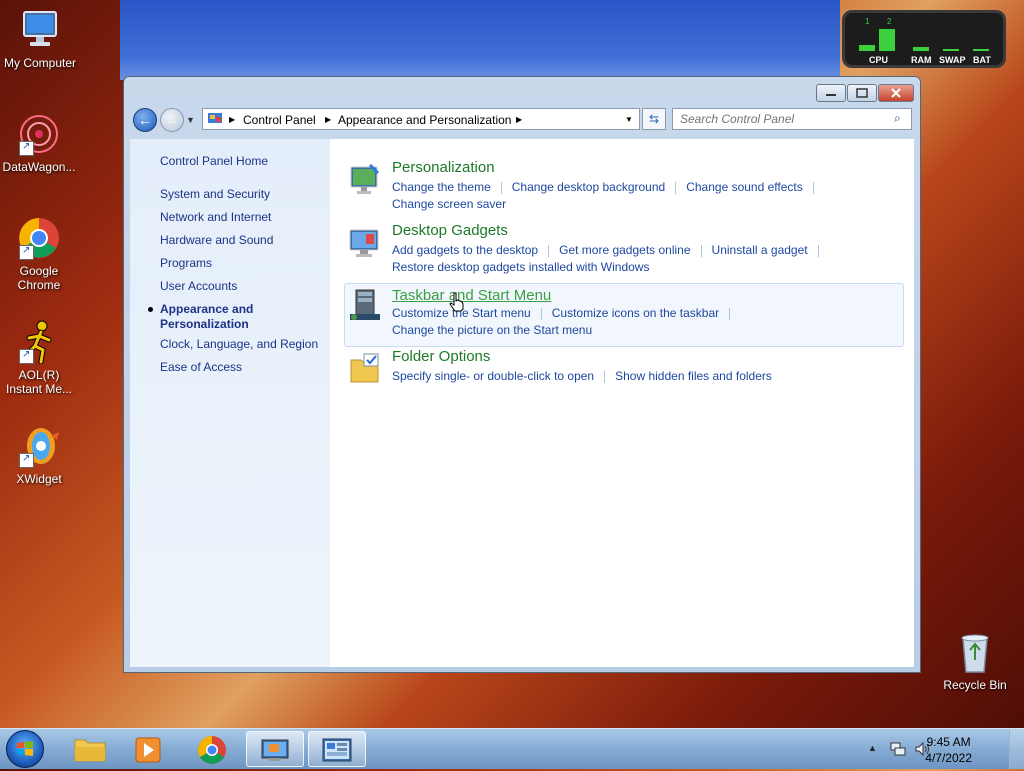  I want to click on sidebar-item-programs: Programs, so click(186, 263).